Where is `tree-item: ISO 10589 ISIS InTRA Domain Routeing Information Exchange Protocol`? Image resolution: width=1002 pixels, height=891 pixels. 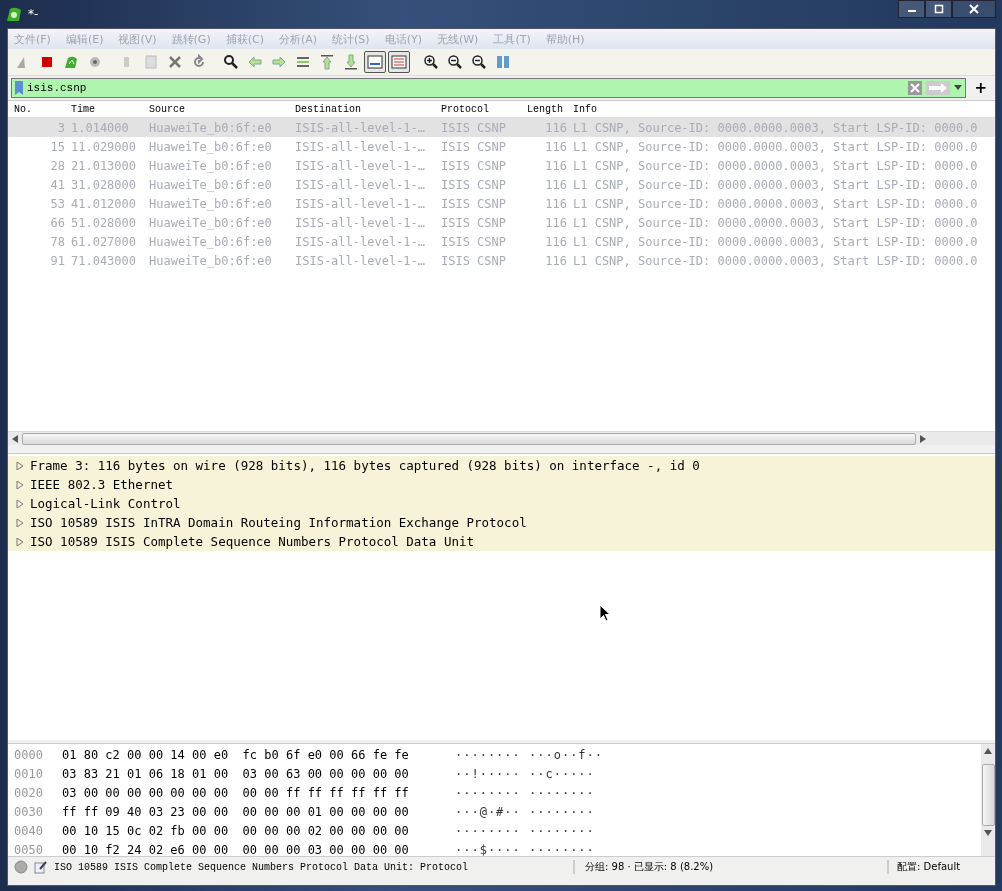
tree-item: ISO 10589 ISIS InTRA Domain Routeing Information Exchange Protocol is located at coordinates (501, 522).